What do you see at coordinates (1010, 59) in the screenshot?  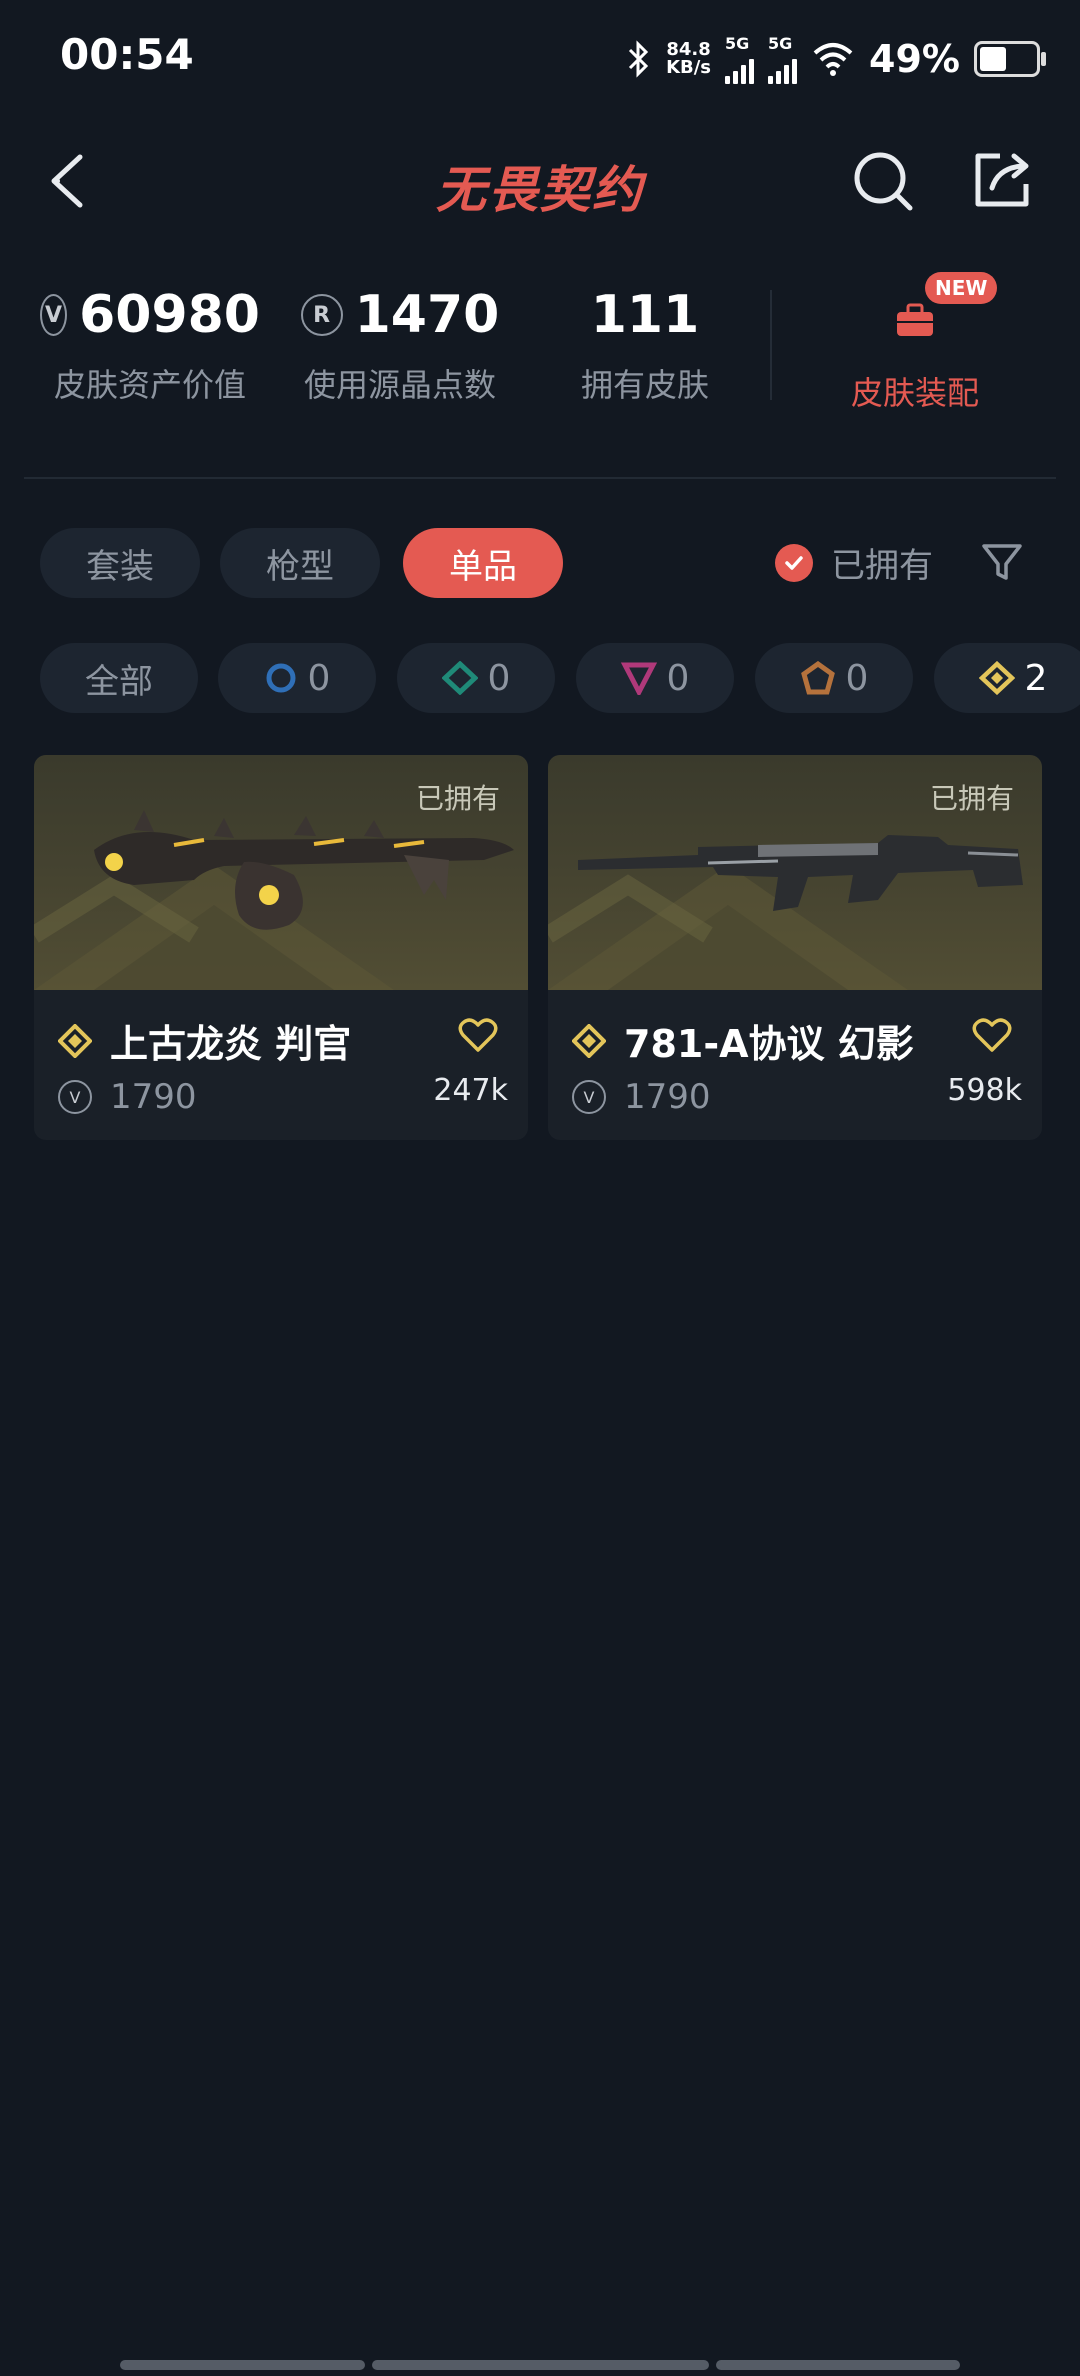 I see `battery-icon` at bounding box center [1010, 59].